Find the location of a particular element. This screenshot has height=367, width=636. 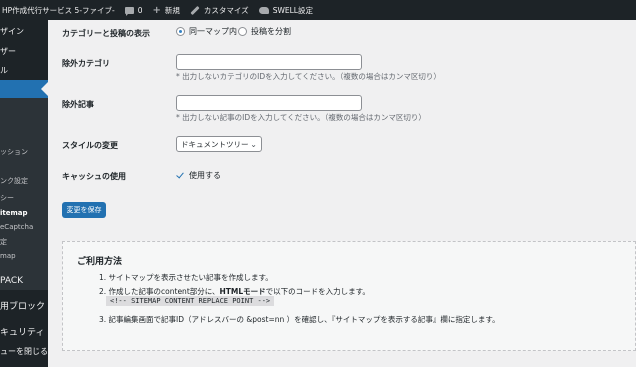

sidebar-sub-link-settings: ンク設定 is located at coordinates (24, 181).